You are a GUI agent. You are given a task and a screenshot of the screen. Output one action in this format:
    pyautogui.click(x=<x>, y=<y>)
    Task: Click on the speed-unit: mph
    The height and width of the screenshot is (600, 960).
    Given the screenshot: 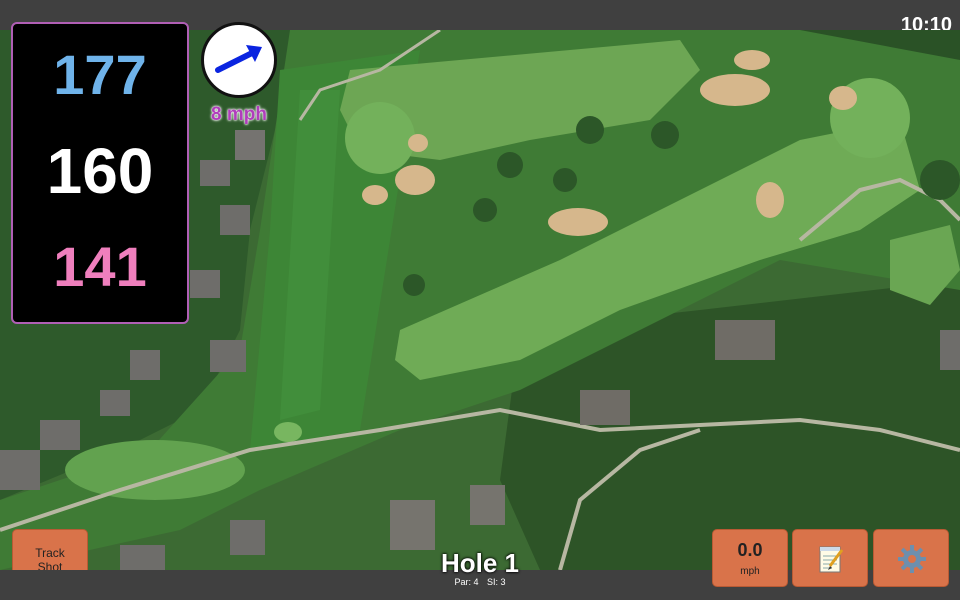 What is the action you would take?
    pyautogui.click(x=750, y=571)
    